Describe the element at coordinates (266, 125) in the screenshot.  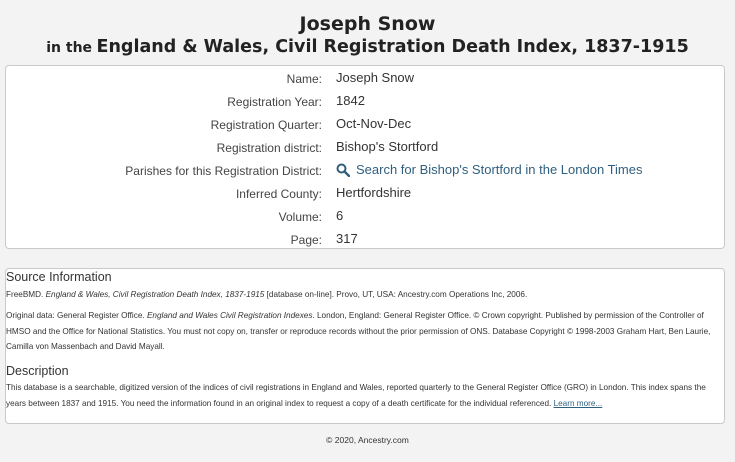
I see `field-label: Registration Quarter:` at that location.